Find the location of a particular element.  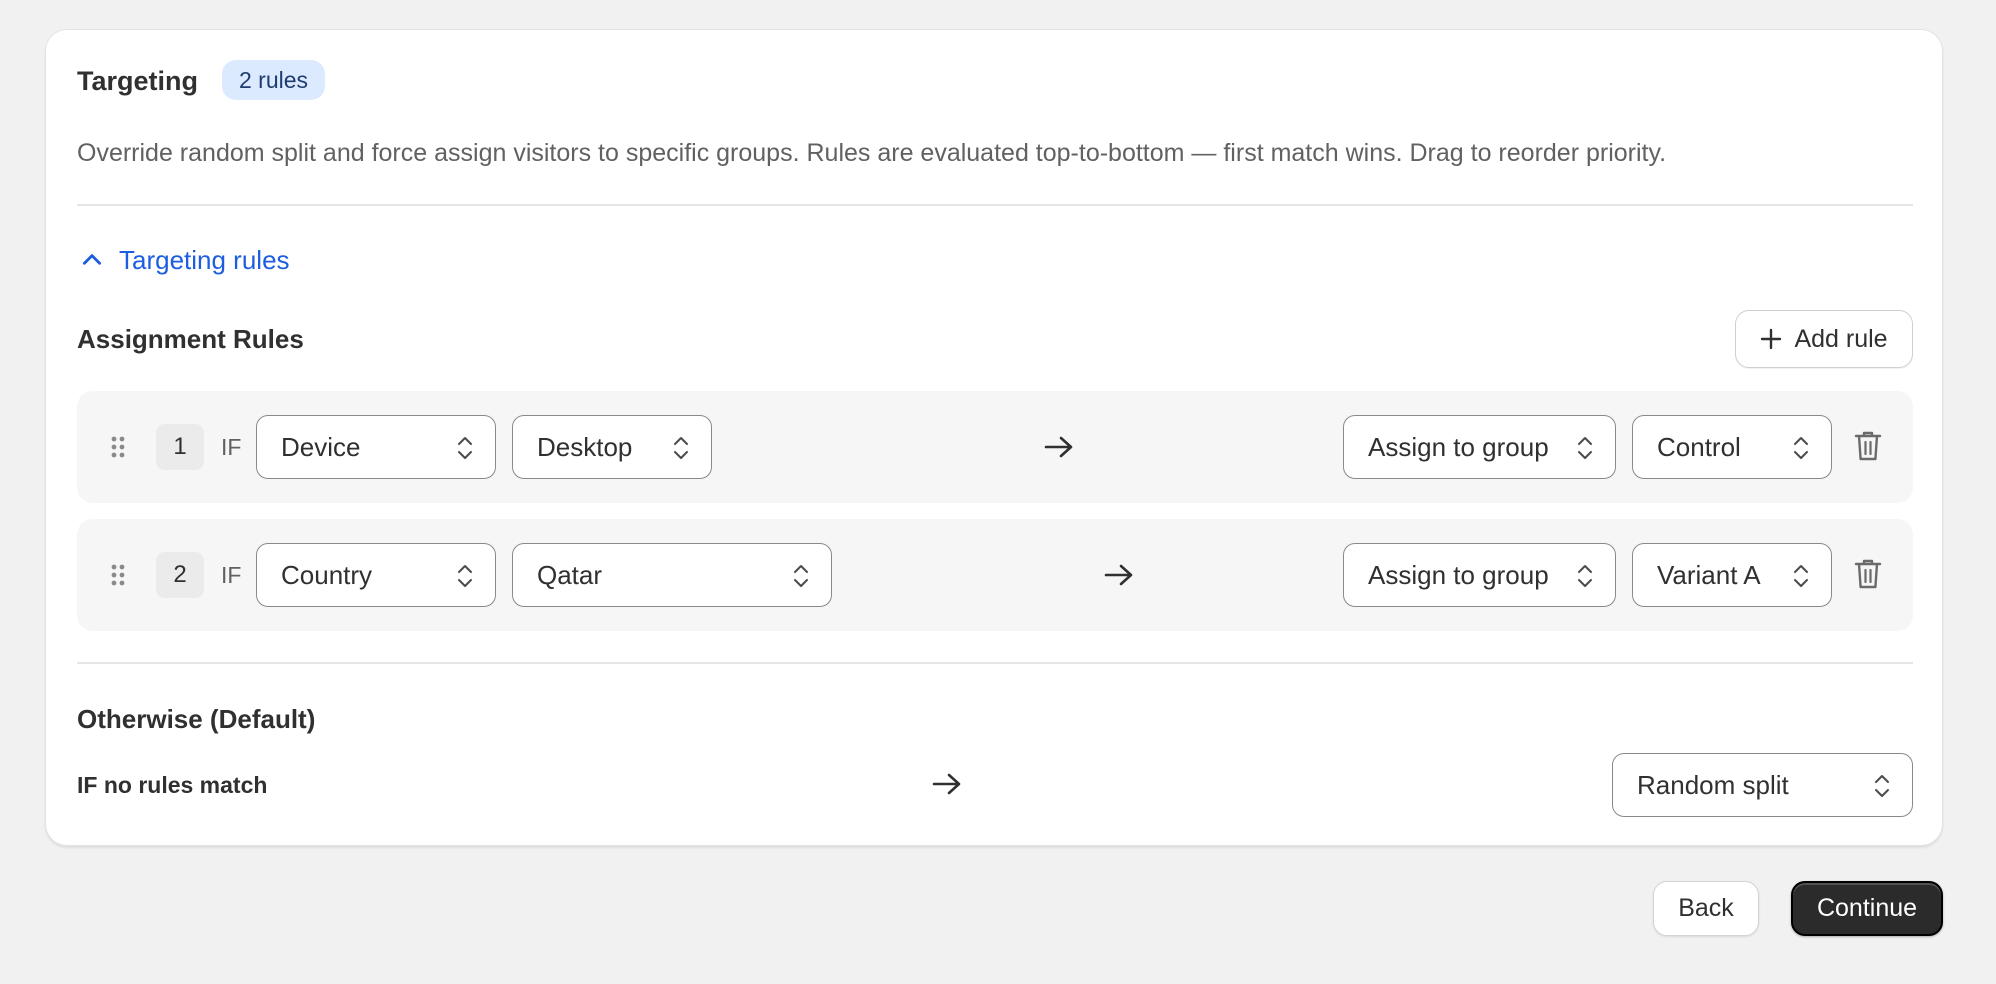

plus-icon is located at coordinates (1771, 339).